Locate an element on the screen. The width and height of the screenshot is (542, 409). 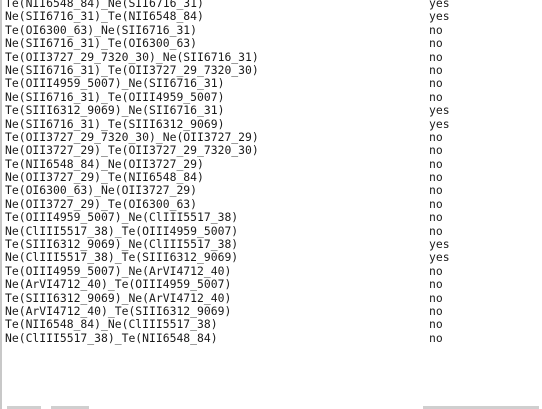
row-key: Te(OII3727_29_7320_30)_Ne(OII3727_29) is located at coordinates (132, 137).